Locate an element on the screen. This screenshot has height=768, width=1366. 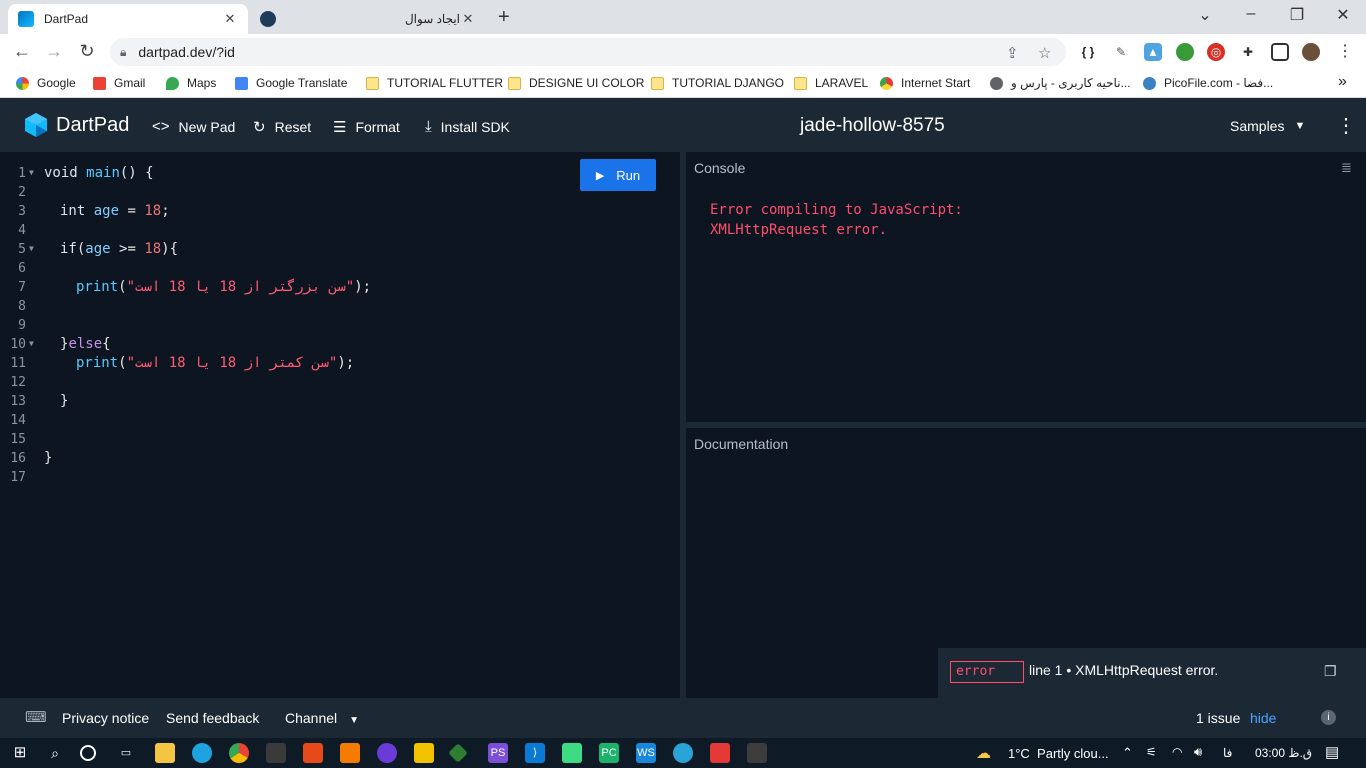
new-tab-icon: + is located at coordinates (504, 17).